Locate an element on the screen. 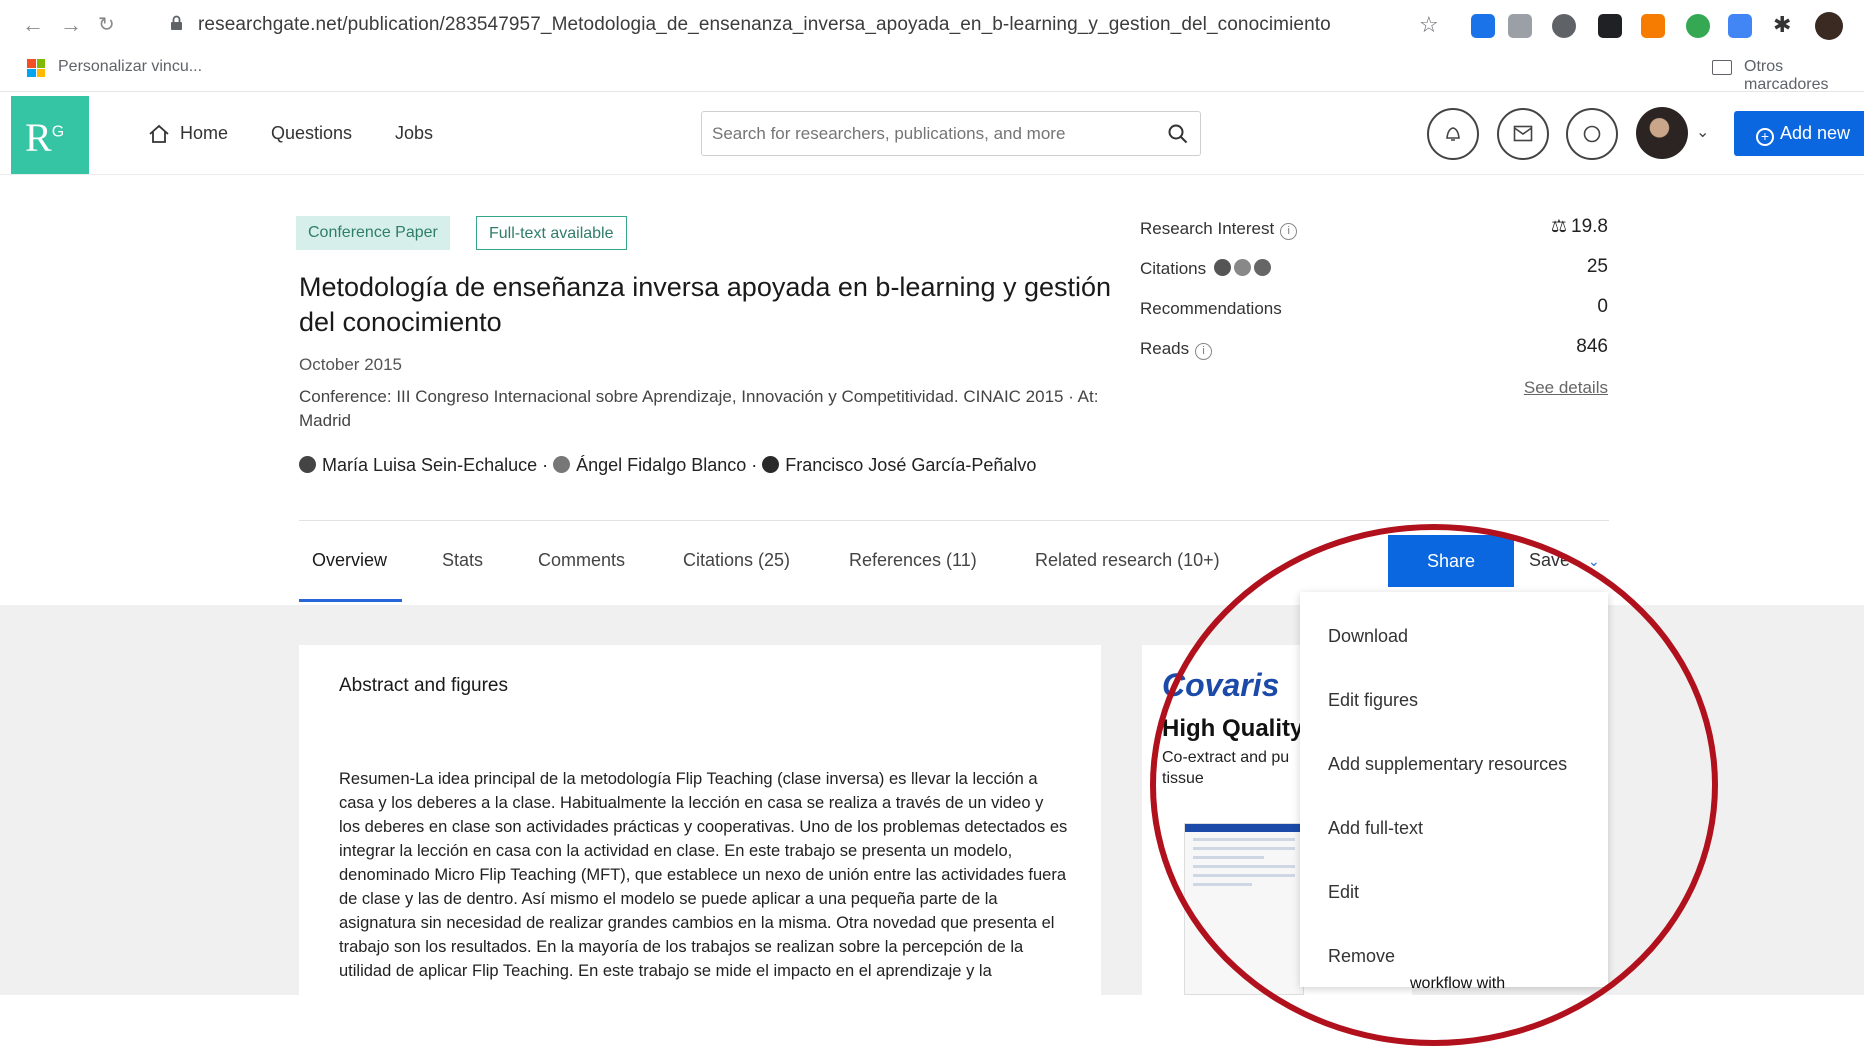 The height and width of the screenshot is (1047, 1864). nav-home: Home is located at coordinates (204, 133).